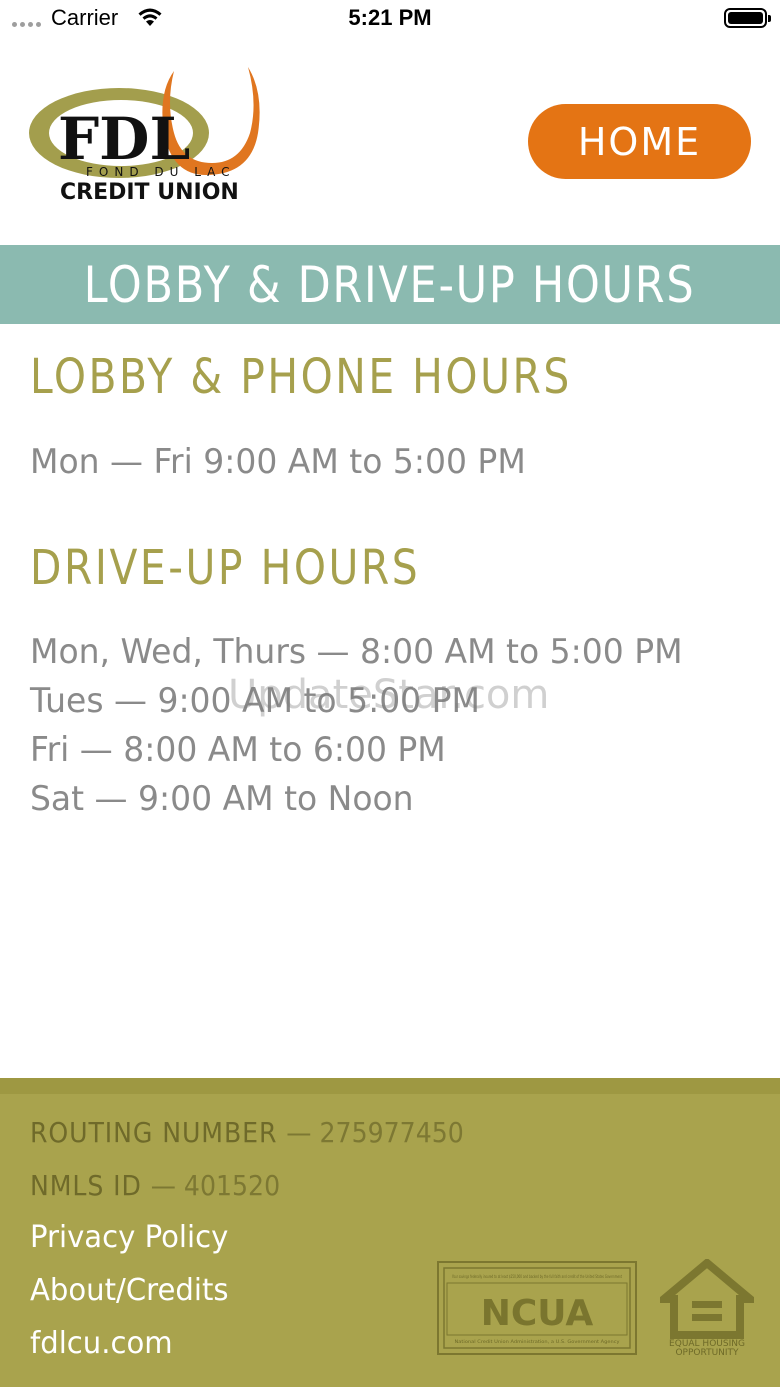 Image resolution: width=780 pixels, height=1387 pixels. What do you see at coordinates (707, 1352) in the screenshot?
I see `equal-housing-line2: OPPORTUNITY` at bounding box center [707, 1352].